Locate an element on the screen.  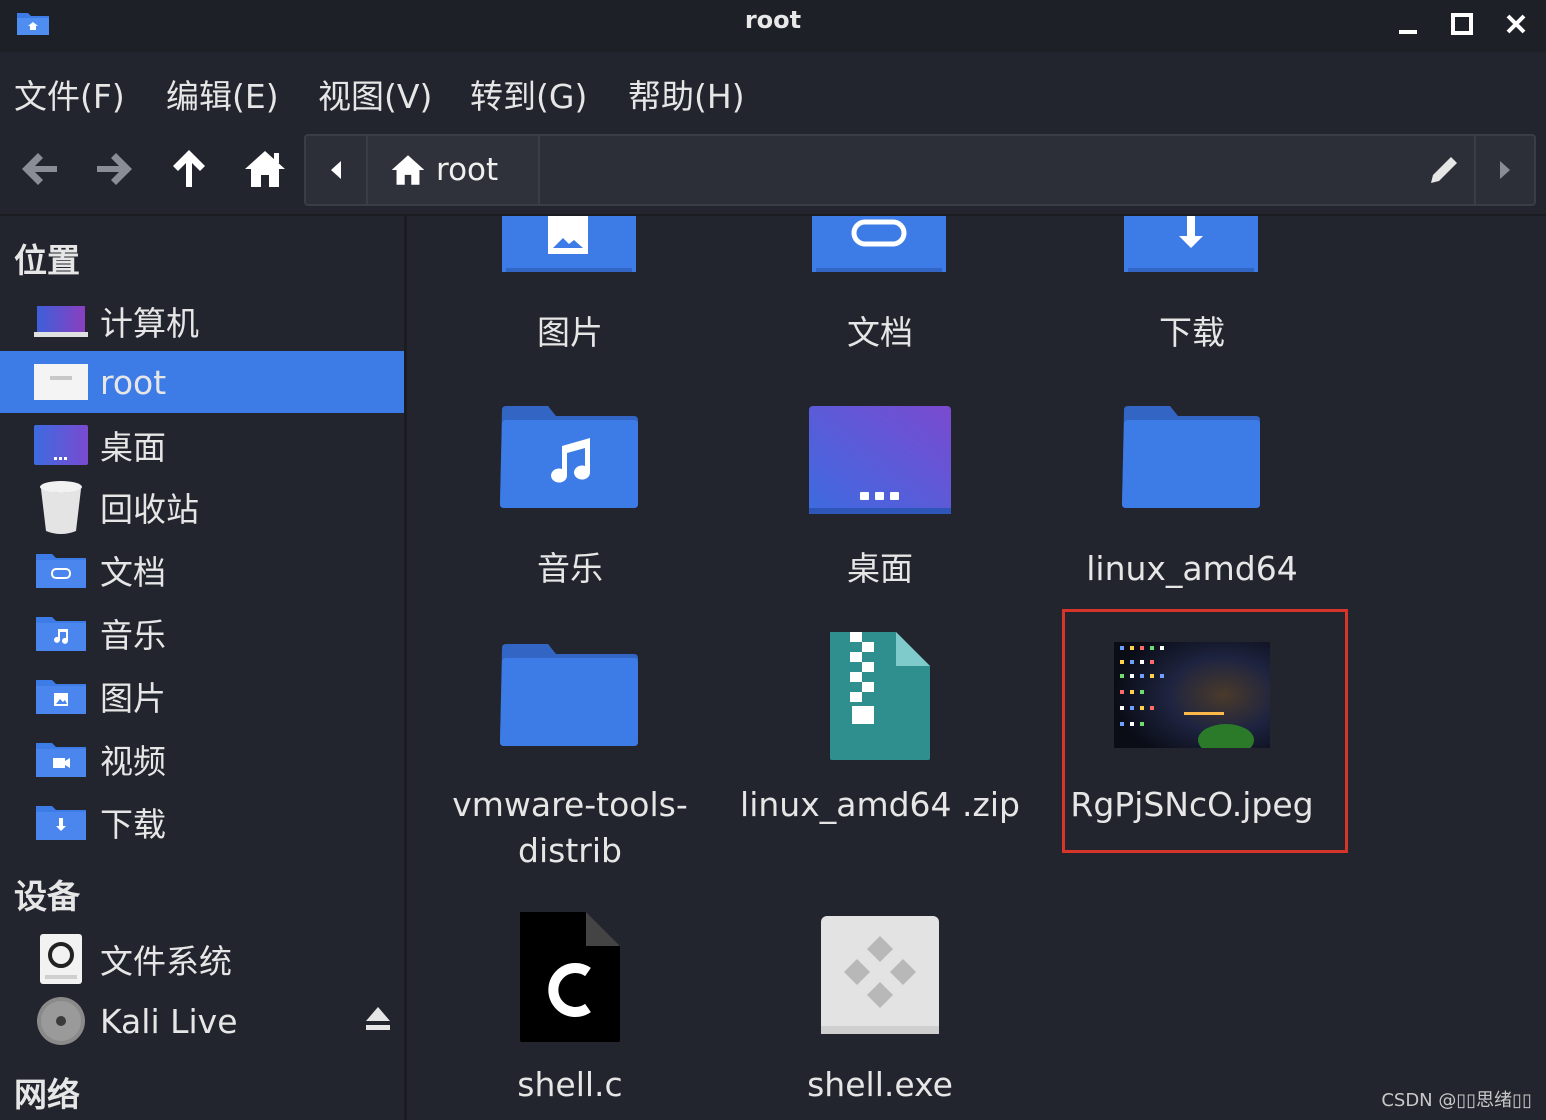
sidebar-item-videos: 视频 is located at coordinates (202, 759).